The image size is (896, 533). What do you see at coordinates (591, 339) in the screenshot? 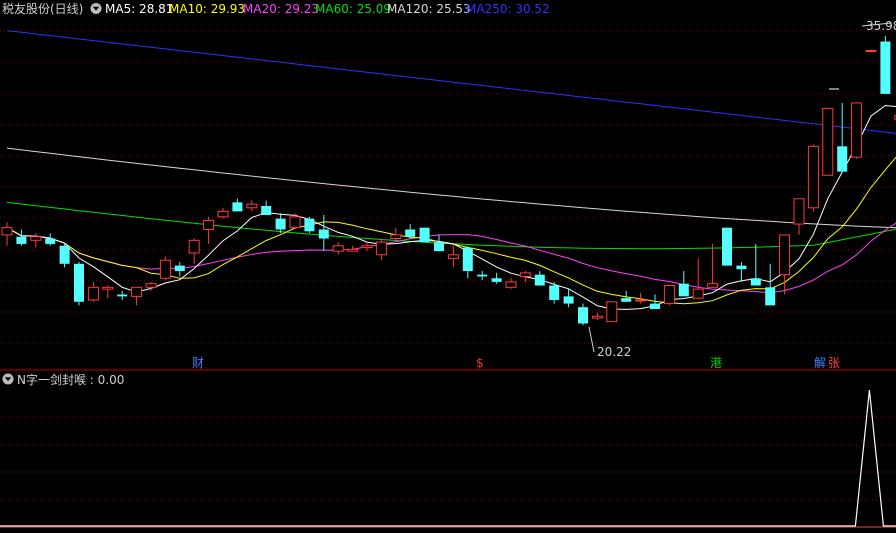
I see `low-pointer` at bounding box center [591, 339].